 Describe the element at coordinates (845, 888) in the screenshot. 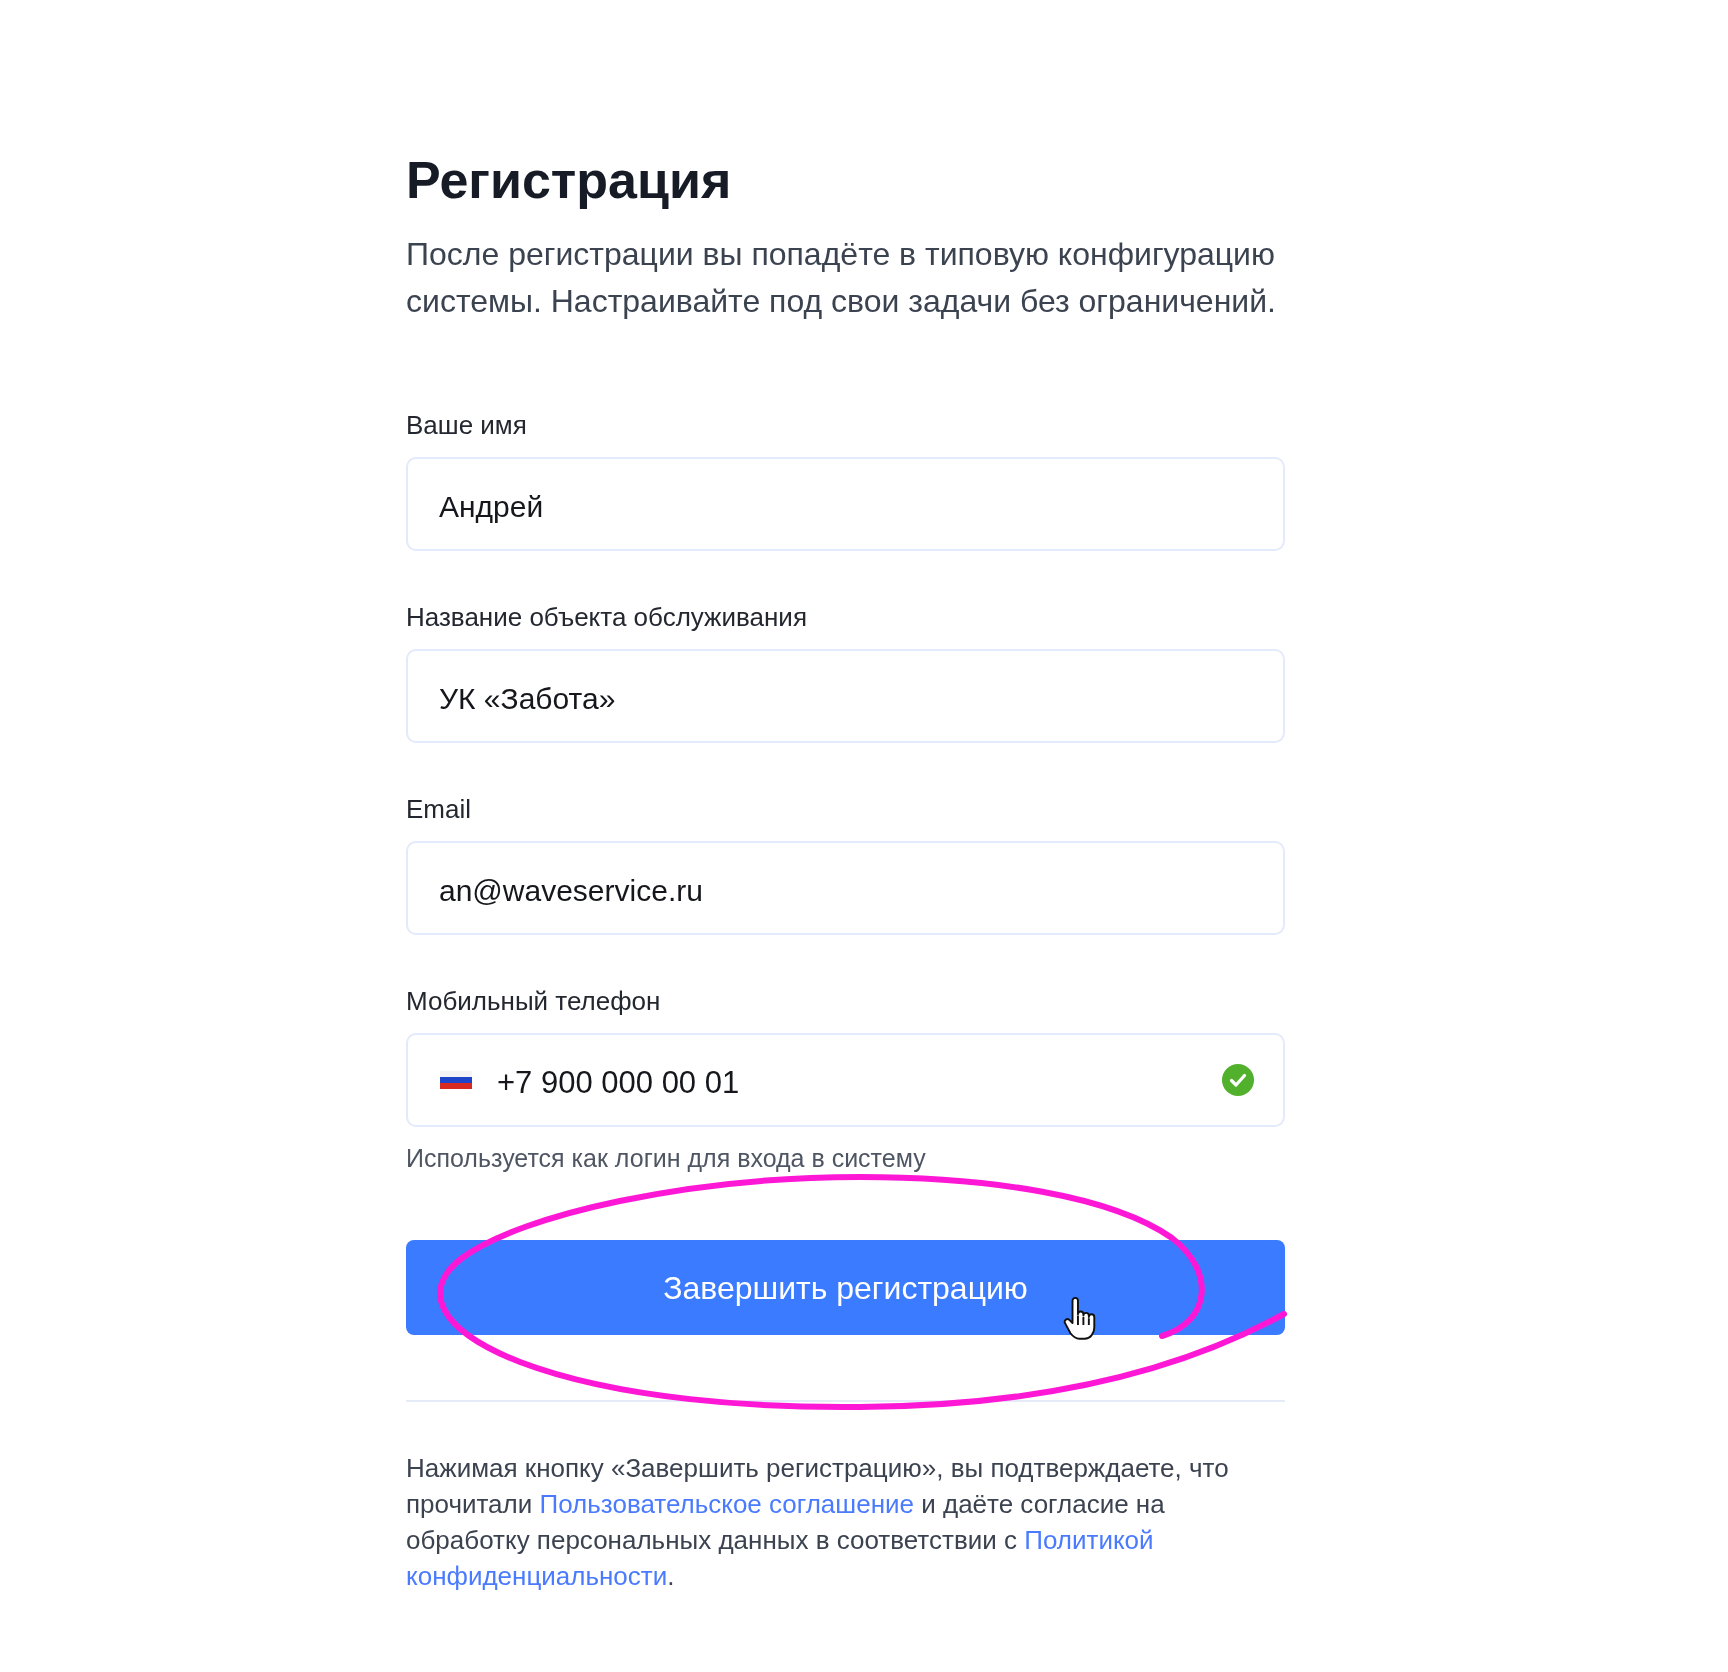

I see `input-field: an@waveservice.ru` at that location.